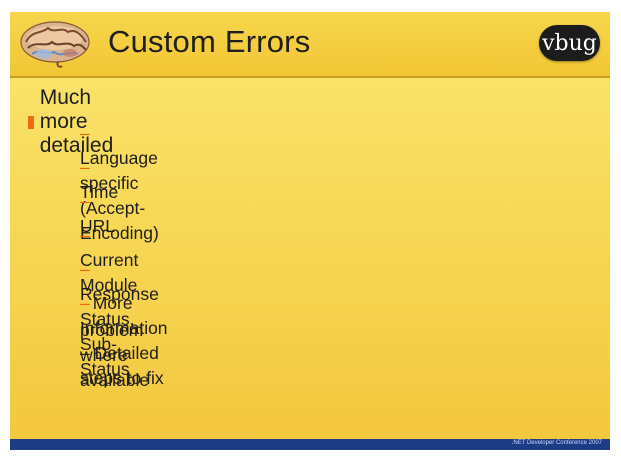 The image size is (621, 462). What do you see at coordinates (31, 122) in the screenshot?
I see `square-bullet-icon` at bounding box center [31, 122].